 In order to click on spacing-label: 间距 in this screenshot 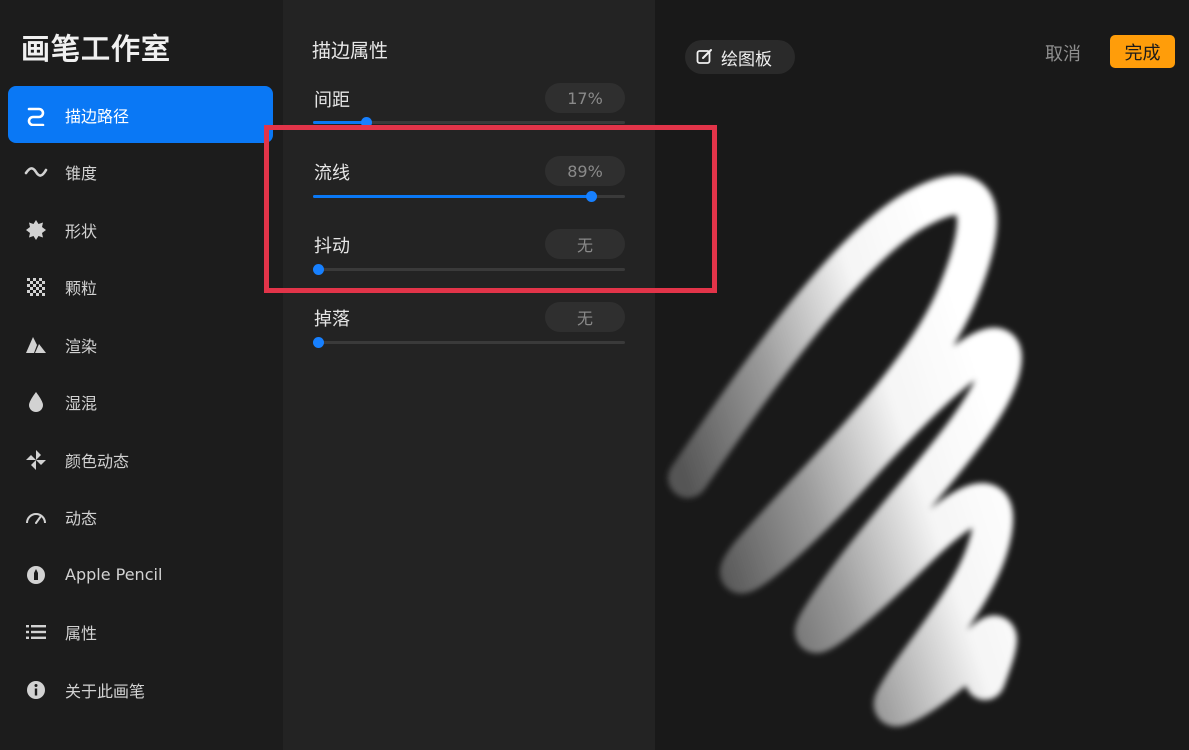, I will do `click(332, 100)`.